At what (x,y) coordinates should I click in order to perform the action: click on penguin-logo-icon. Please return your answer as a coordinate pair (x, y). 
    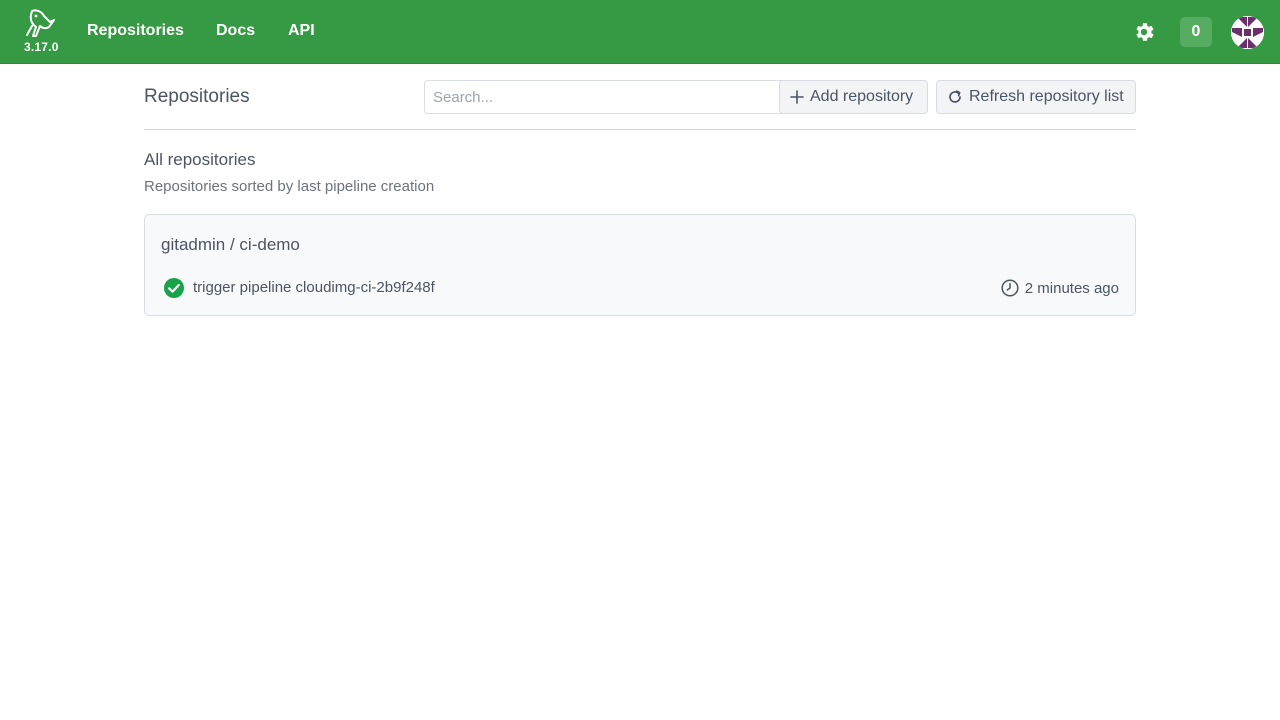
    Looking at the image, I should click on (40, 23).